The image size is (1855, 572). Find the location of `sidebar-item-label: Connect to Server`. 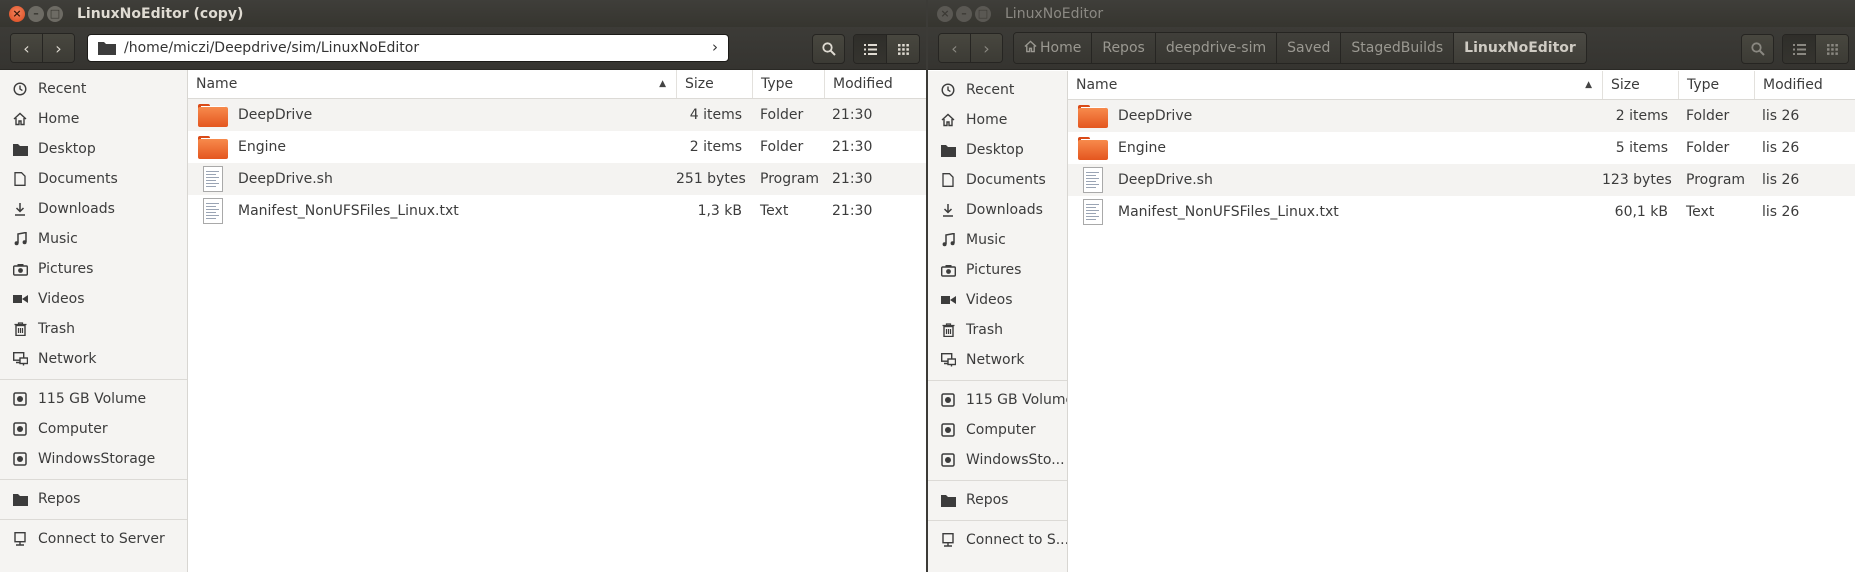

sidebar-item-label: Connect to Server is located at coordinates (101, 539).